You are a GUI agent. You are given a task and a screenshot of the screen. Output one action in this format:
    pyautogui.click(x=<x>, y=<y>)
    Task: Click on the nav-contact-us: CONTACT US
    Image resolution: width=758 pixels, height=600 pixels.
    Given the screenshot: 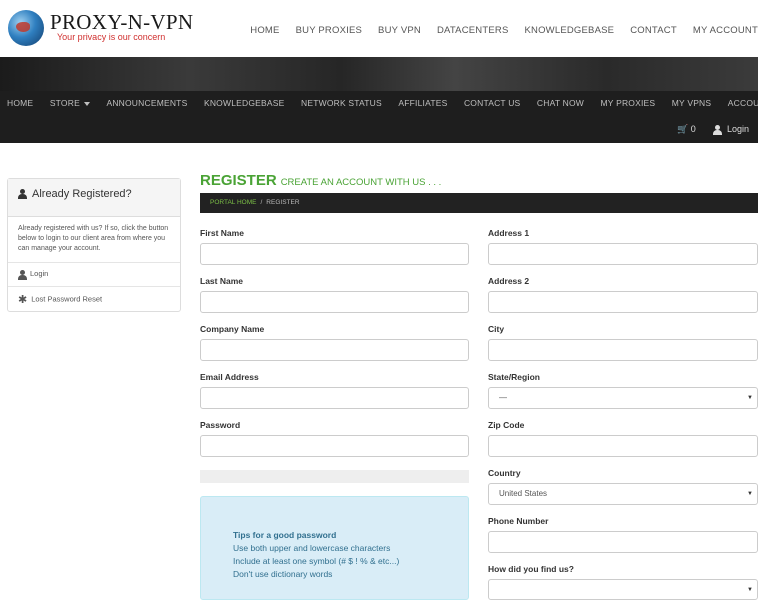 What is the action you would take?
    pyautogui.click(x=492, y=103)
    